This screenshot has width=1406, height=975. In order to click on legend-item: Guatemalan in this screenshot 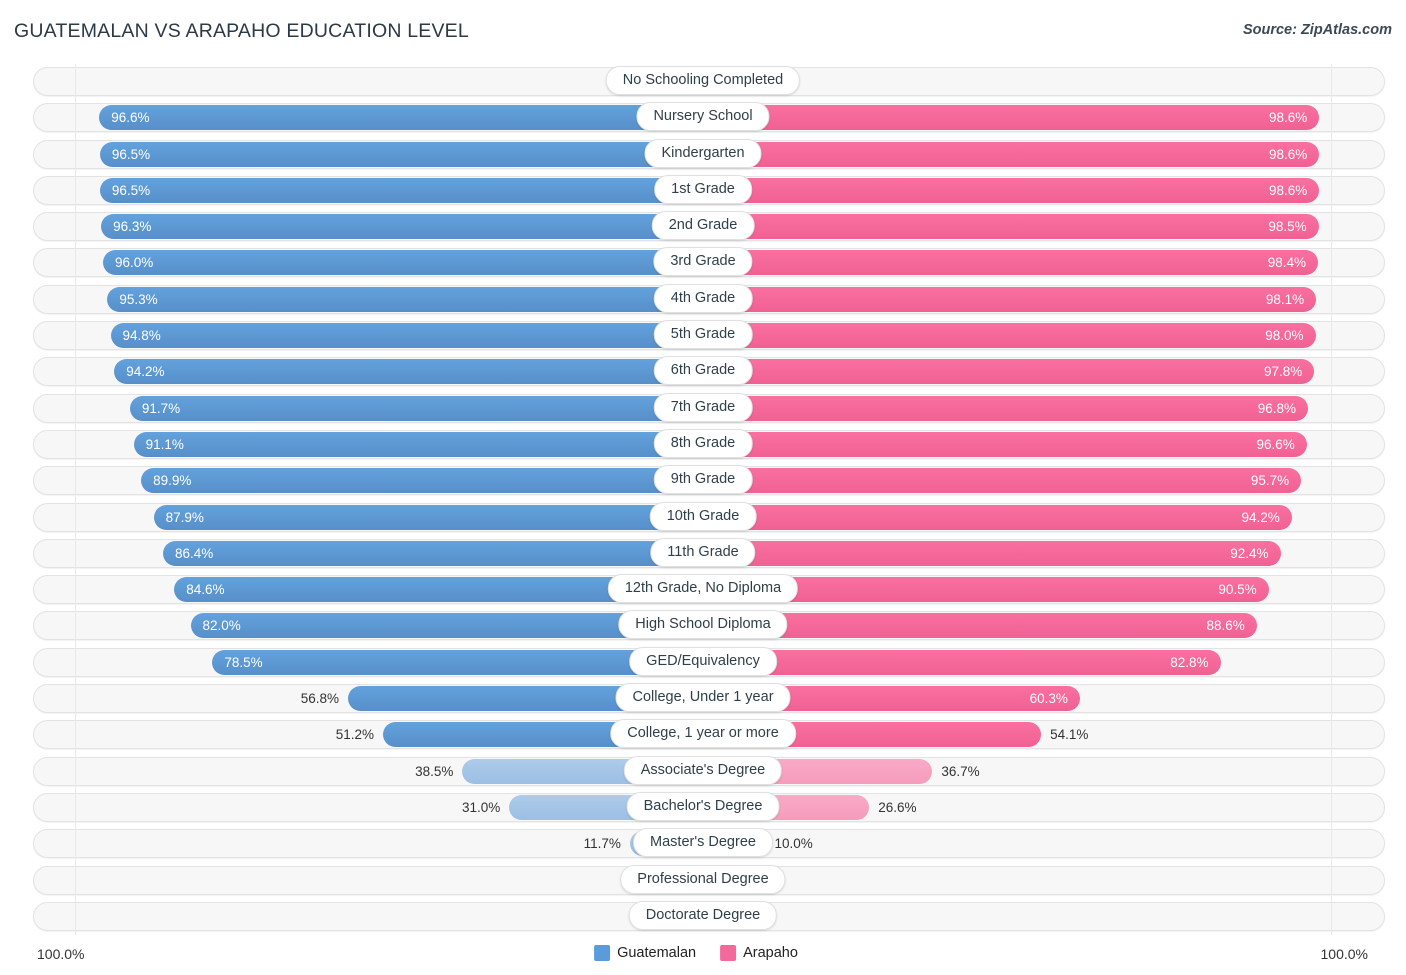, I will do `click(645, 953)`.